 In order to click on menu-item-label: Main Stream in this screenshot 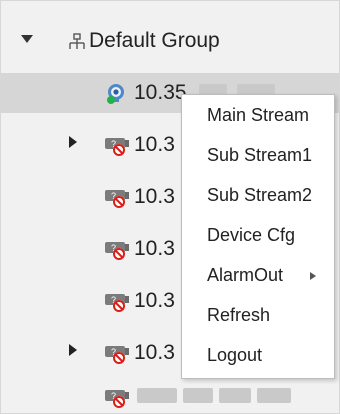, I will do `click(258, 115)`.